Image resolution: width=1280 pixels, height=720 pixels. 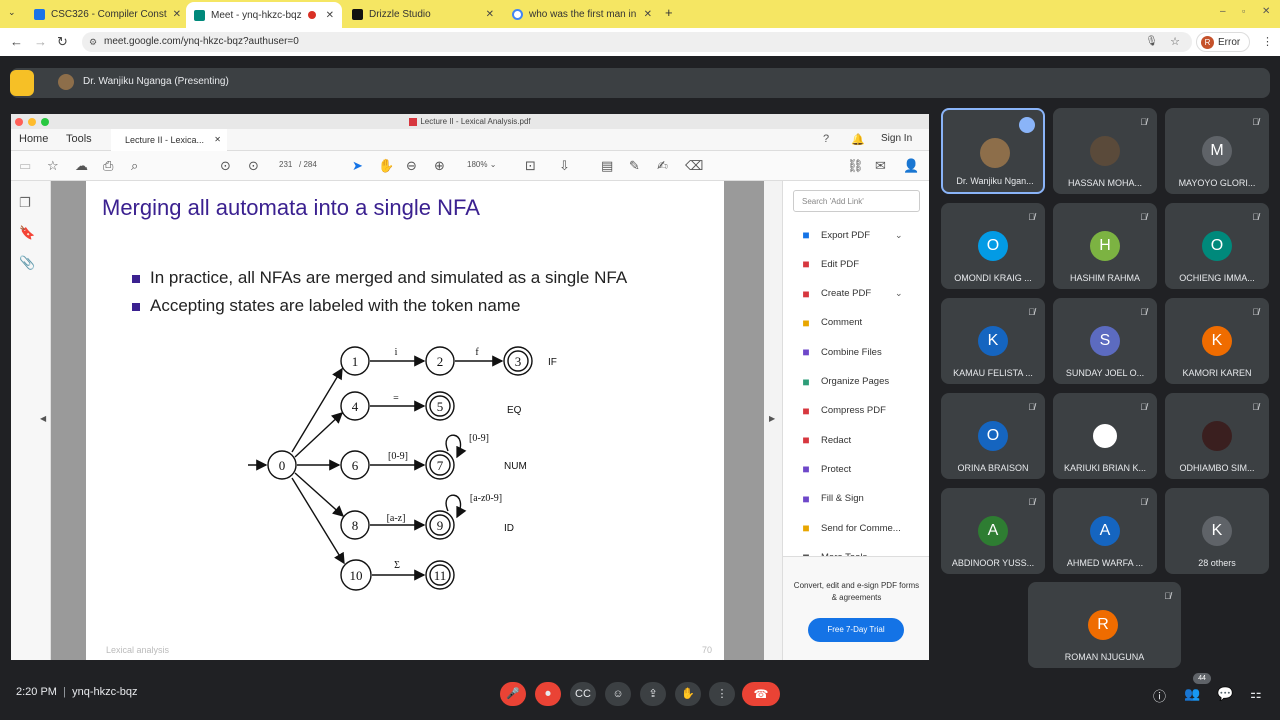 I want to click on save-icon: ▭, so click(x=25, y=166).